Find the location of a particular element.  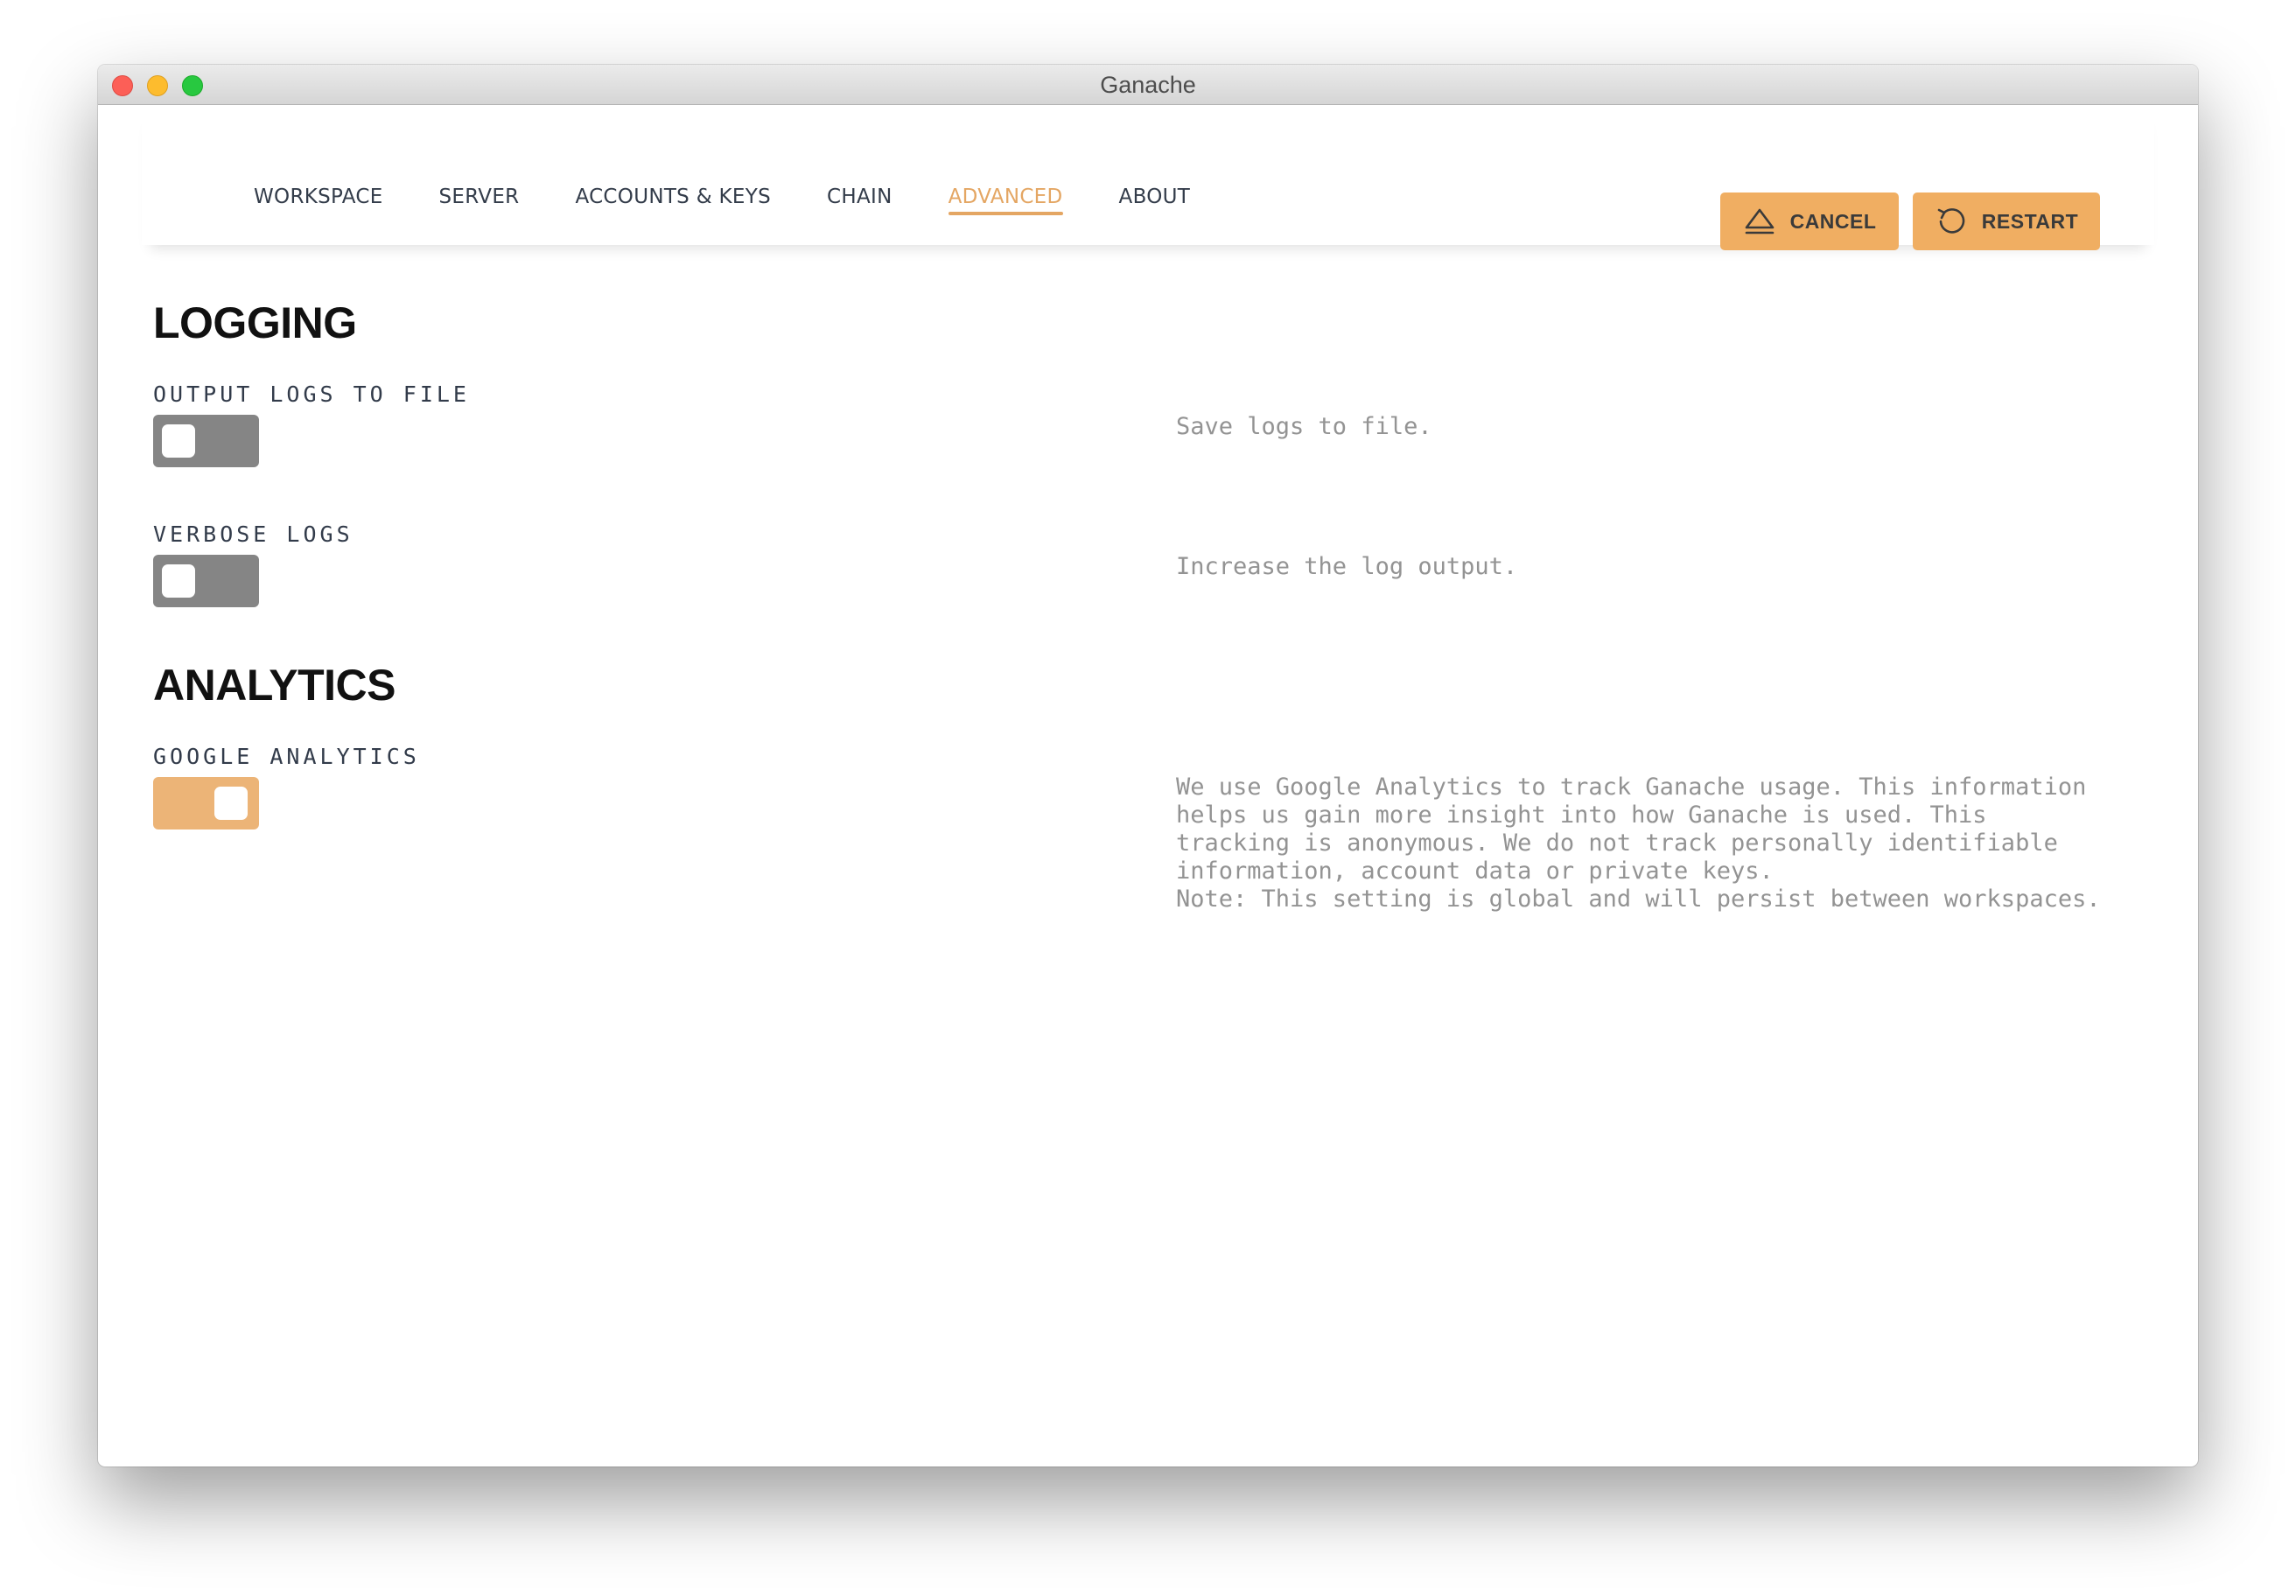

restart-button: RESTART is located at coordinates (2006, 221).